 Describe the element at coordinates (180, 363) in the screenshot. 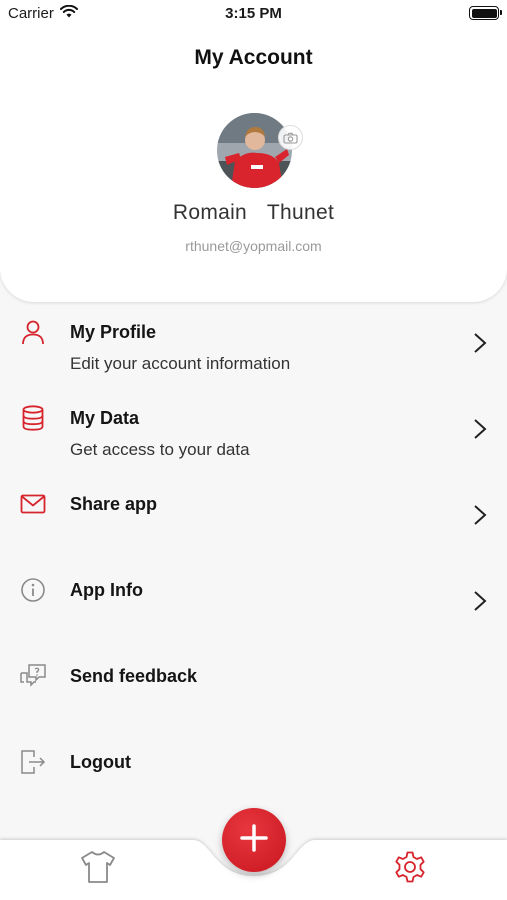

I see `menu-item-subtitle: Edit your account information` at that location.